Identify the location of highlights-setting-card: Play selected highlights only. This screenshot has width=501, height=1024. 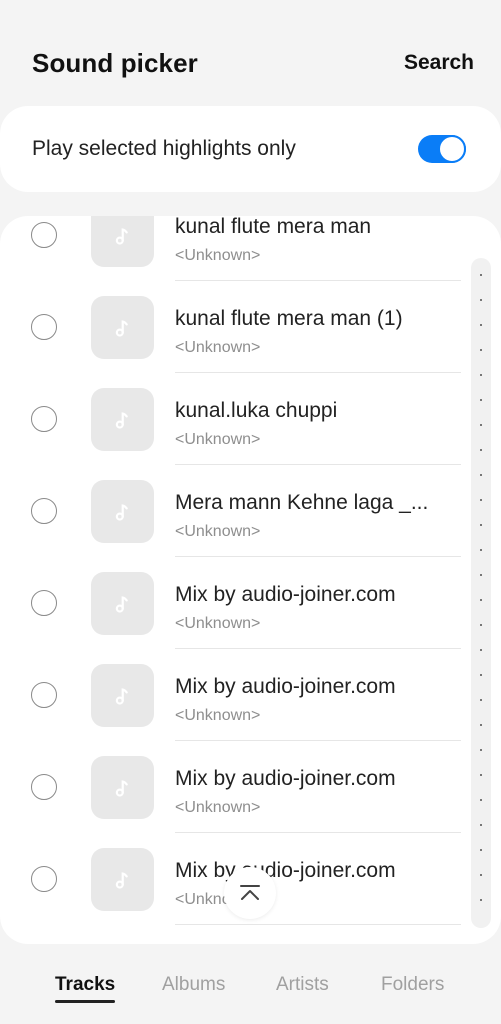
(250, 149).